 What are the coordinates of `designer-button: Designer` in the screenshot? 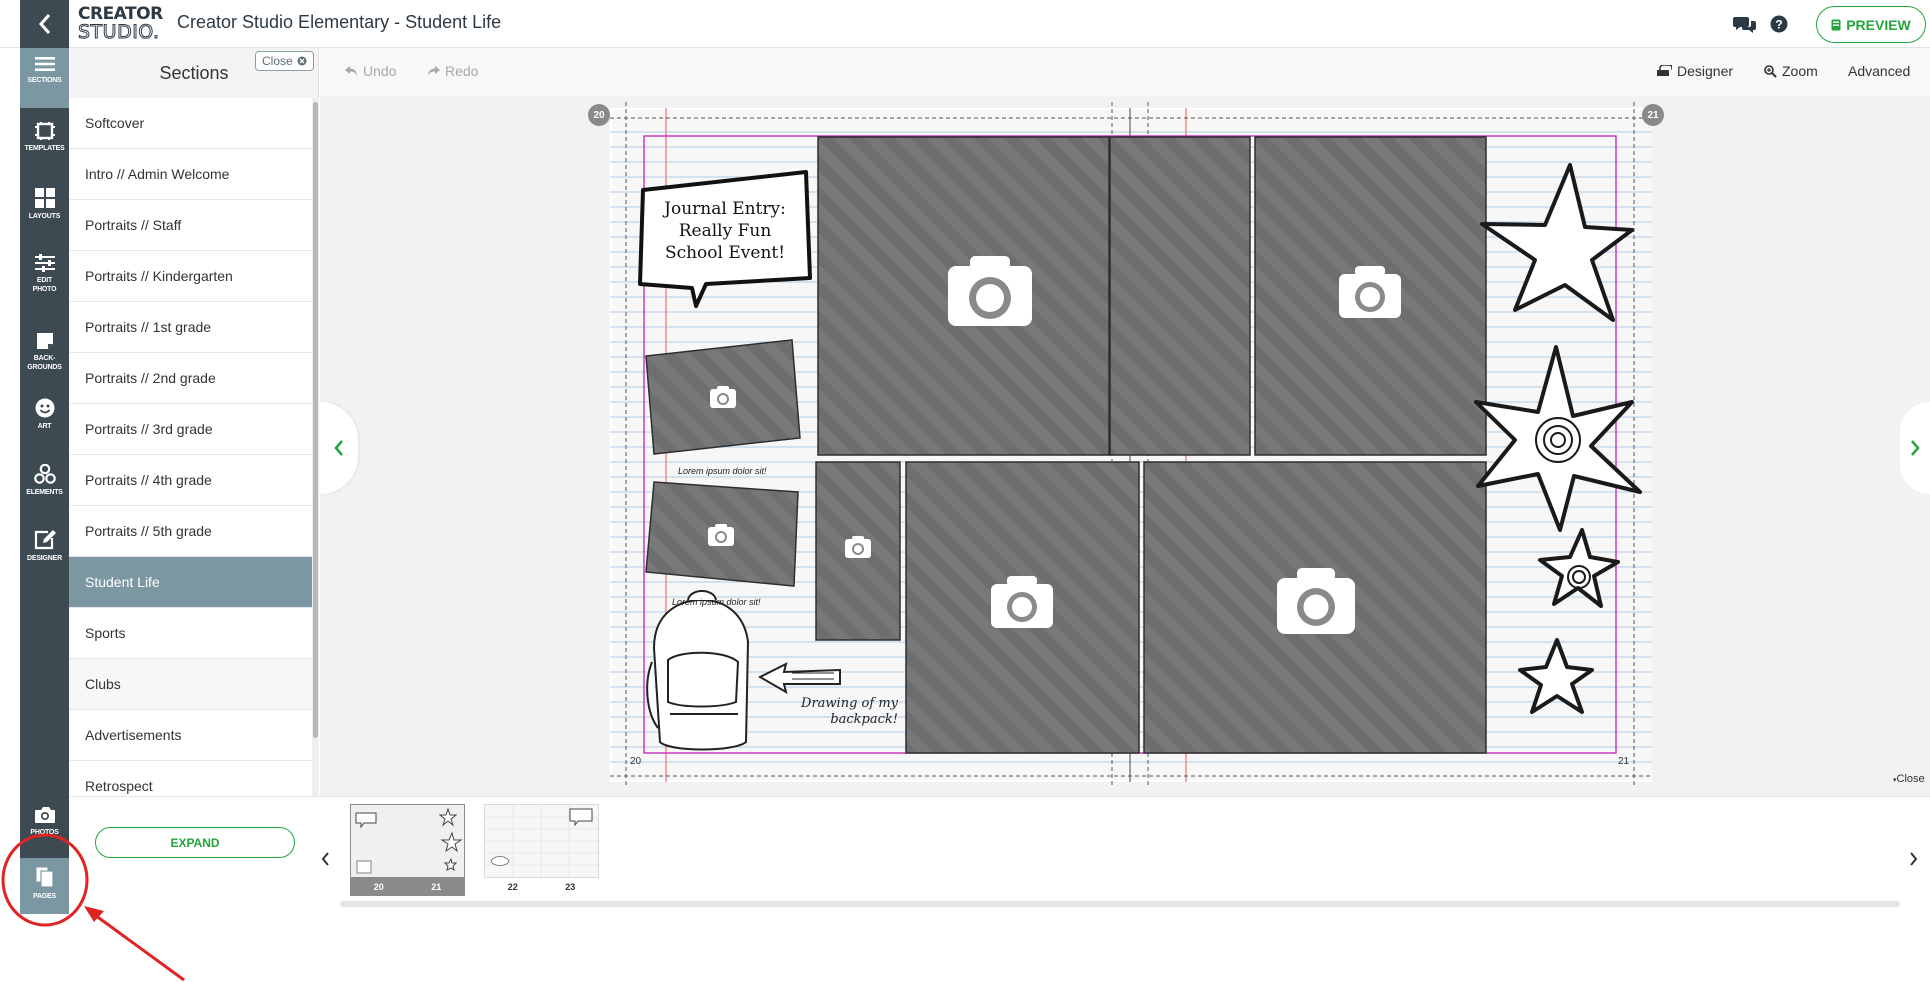 It's located at (1695, 71).